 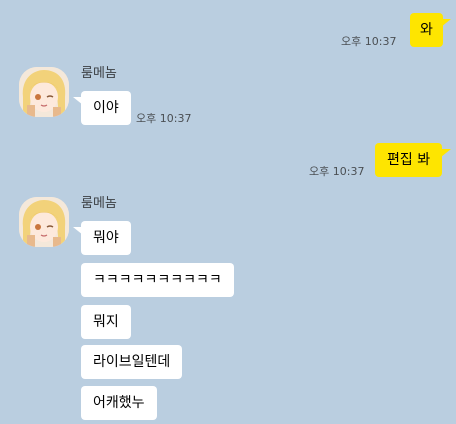 I want to click on their-message-bubble: 이야, so click(x=106, y=108).